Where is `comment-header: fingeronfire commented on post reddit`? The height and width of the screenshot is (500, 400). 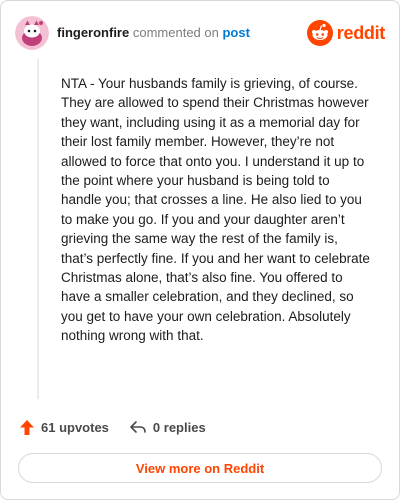 comment-header: fingeronfire commented on post reddit is located at coordinates (200, 33).